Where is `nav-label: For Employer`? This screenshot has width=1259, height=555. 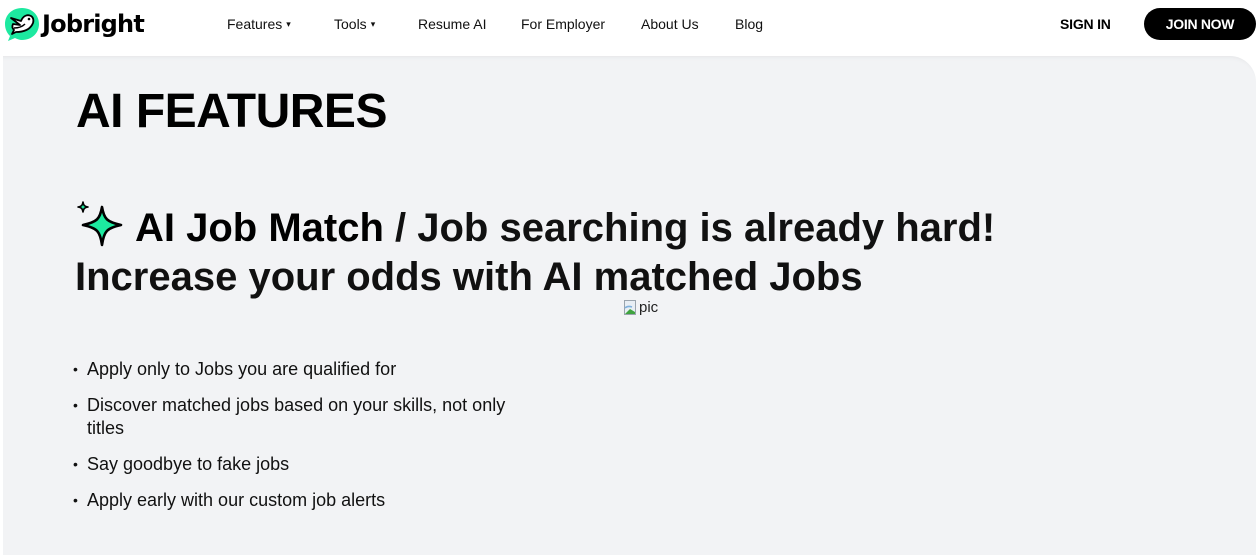 nav-label: For Employer is located at coordinates (563, 24).